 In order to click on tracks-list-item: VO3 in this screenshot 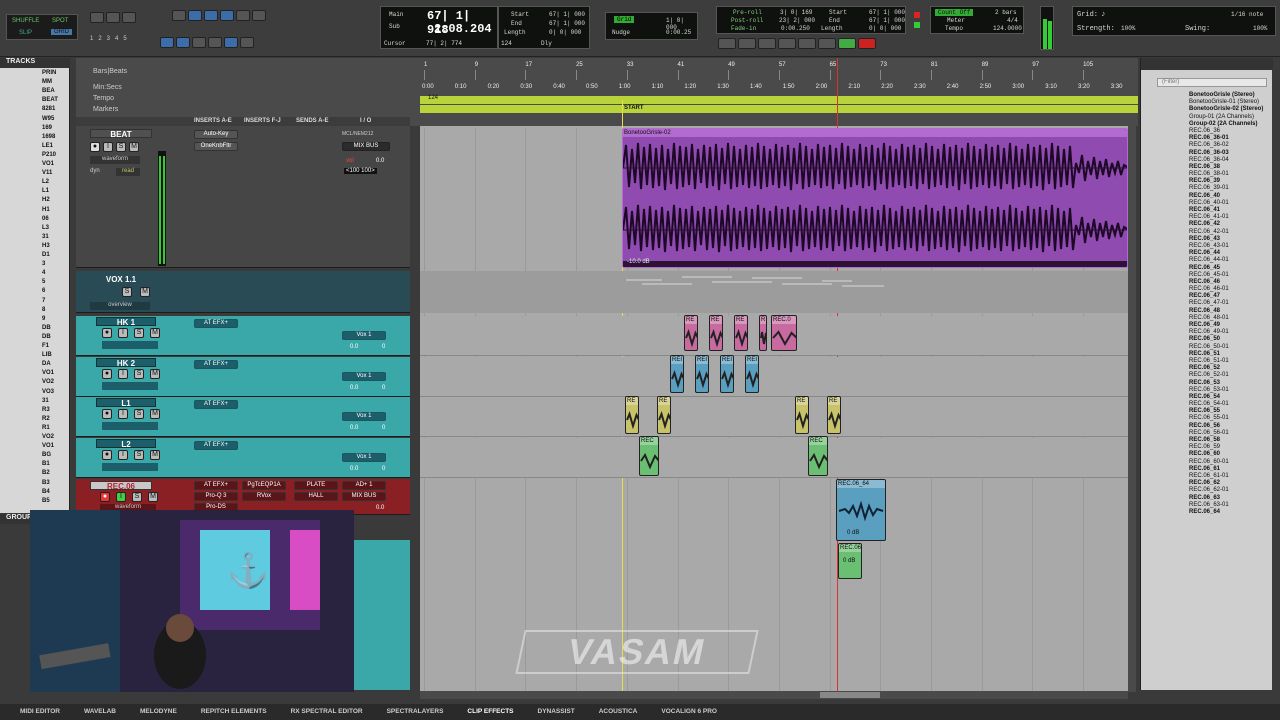, I will do `click(48, 392)`.